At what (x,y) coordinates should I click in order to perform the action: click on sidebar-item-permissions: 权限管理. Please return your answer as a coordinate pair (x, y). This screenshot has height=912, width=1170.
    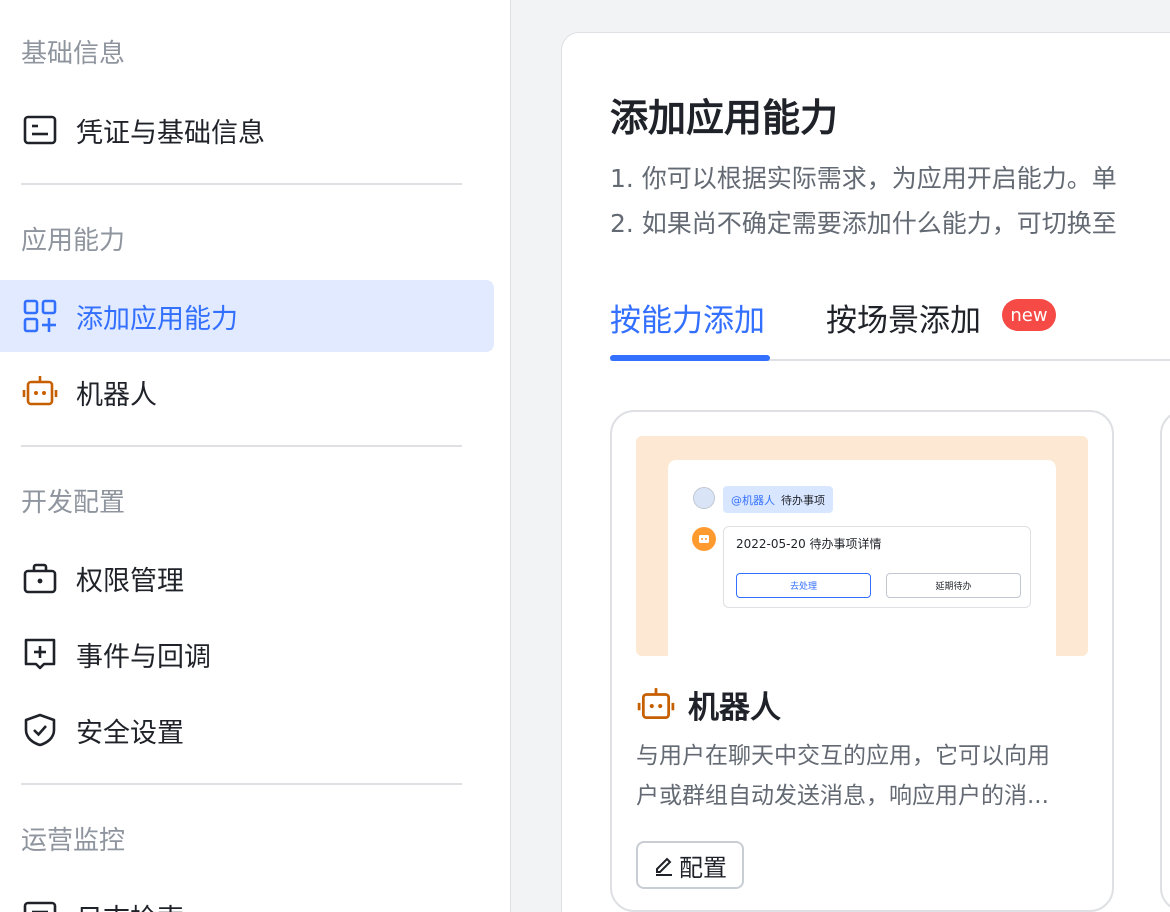
    Looking at the image, I should click on (247, 578).